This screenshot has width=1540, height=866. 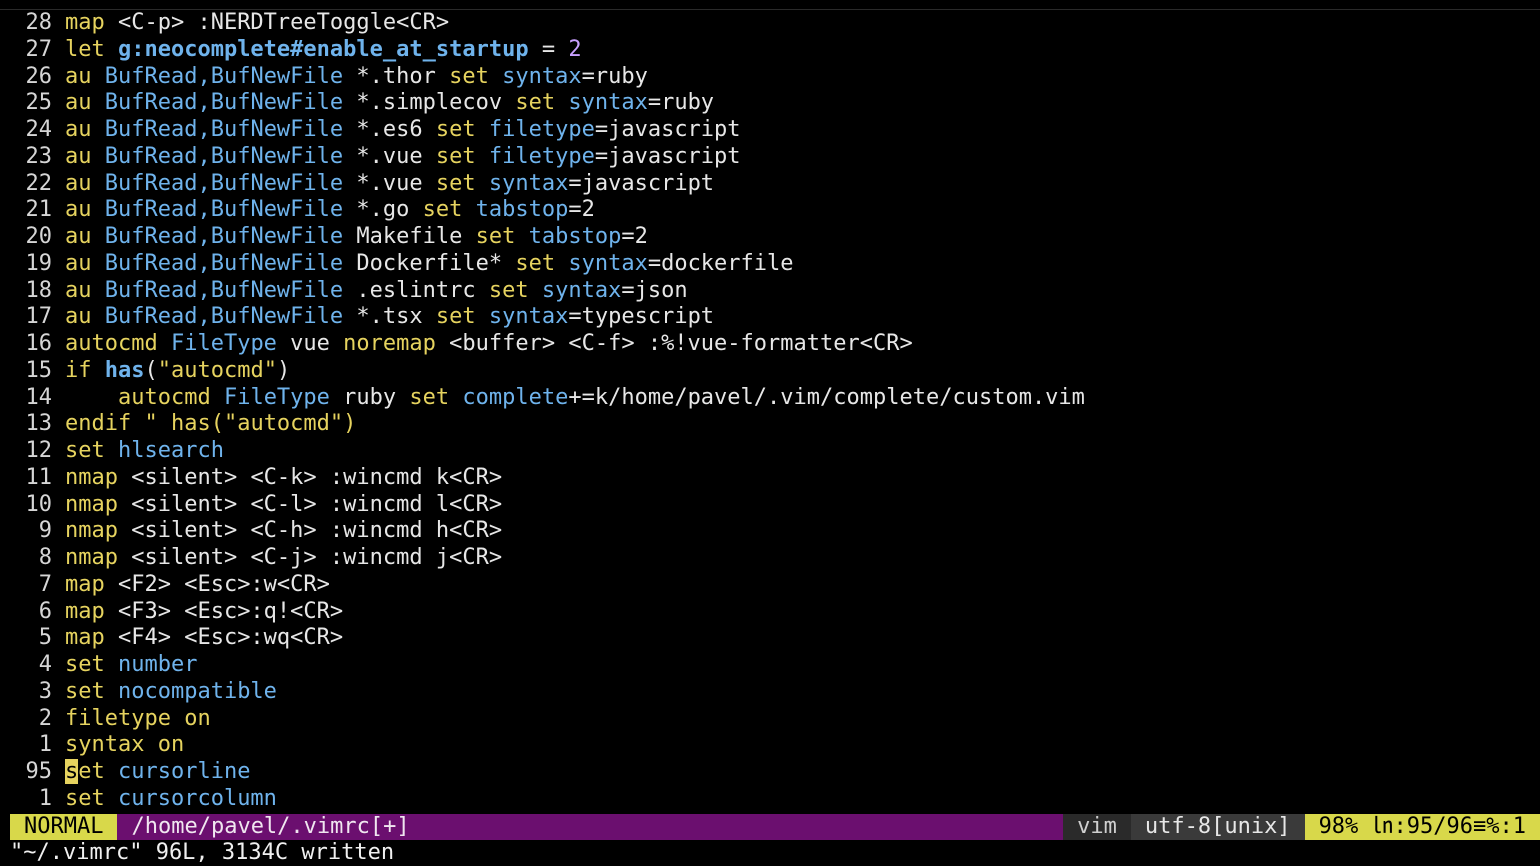 I want to click on line-number: 22, so click(x=39, y=183).